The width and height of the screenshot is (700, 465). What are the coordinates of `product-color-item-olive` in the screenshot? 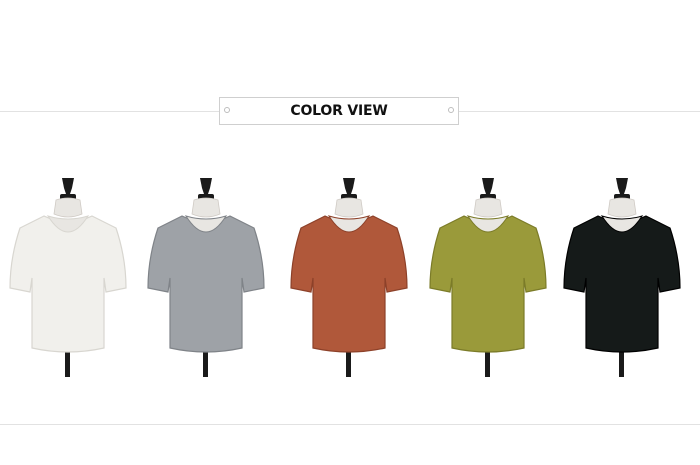 It's located at (488, 277).